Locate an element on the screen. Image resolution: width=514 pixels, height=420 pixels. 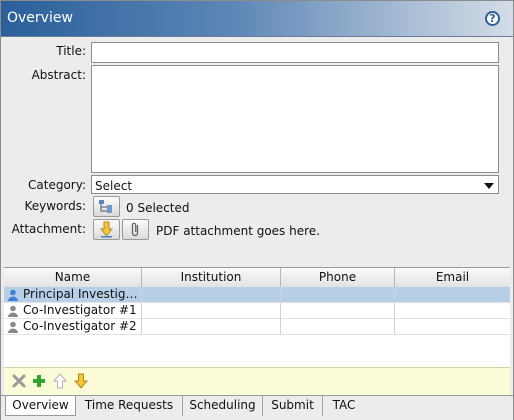
investigator-name: Co-Investigator #1 is located at coordinates (80, 310).